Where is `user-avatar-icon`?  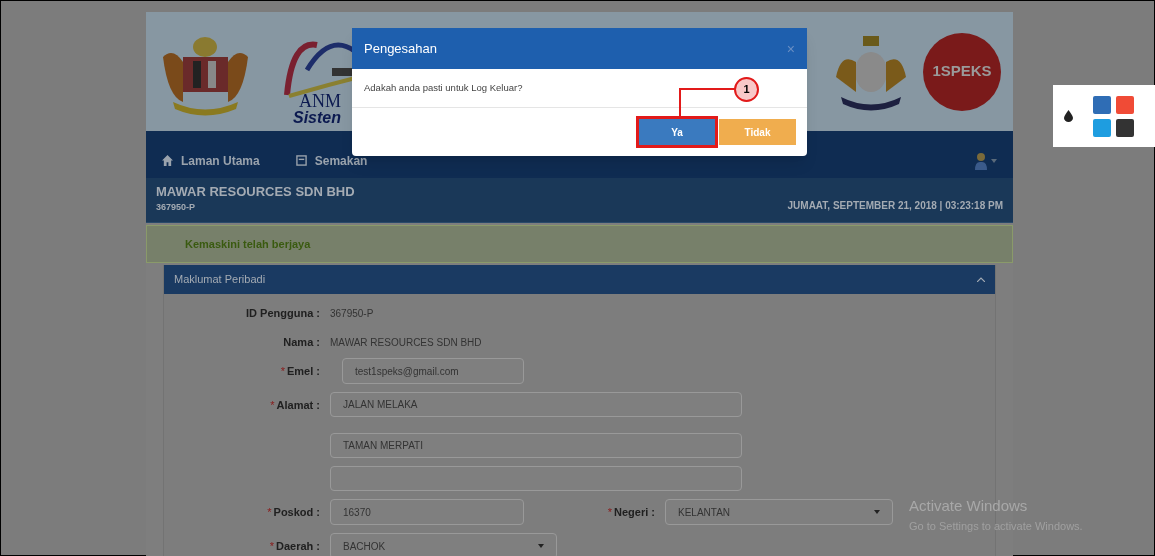 user-avatar-icon is located at coordinates (981, 160).